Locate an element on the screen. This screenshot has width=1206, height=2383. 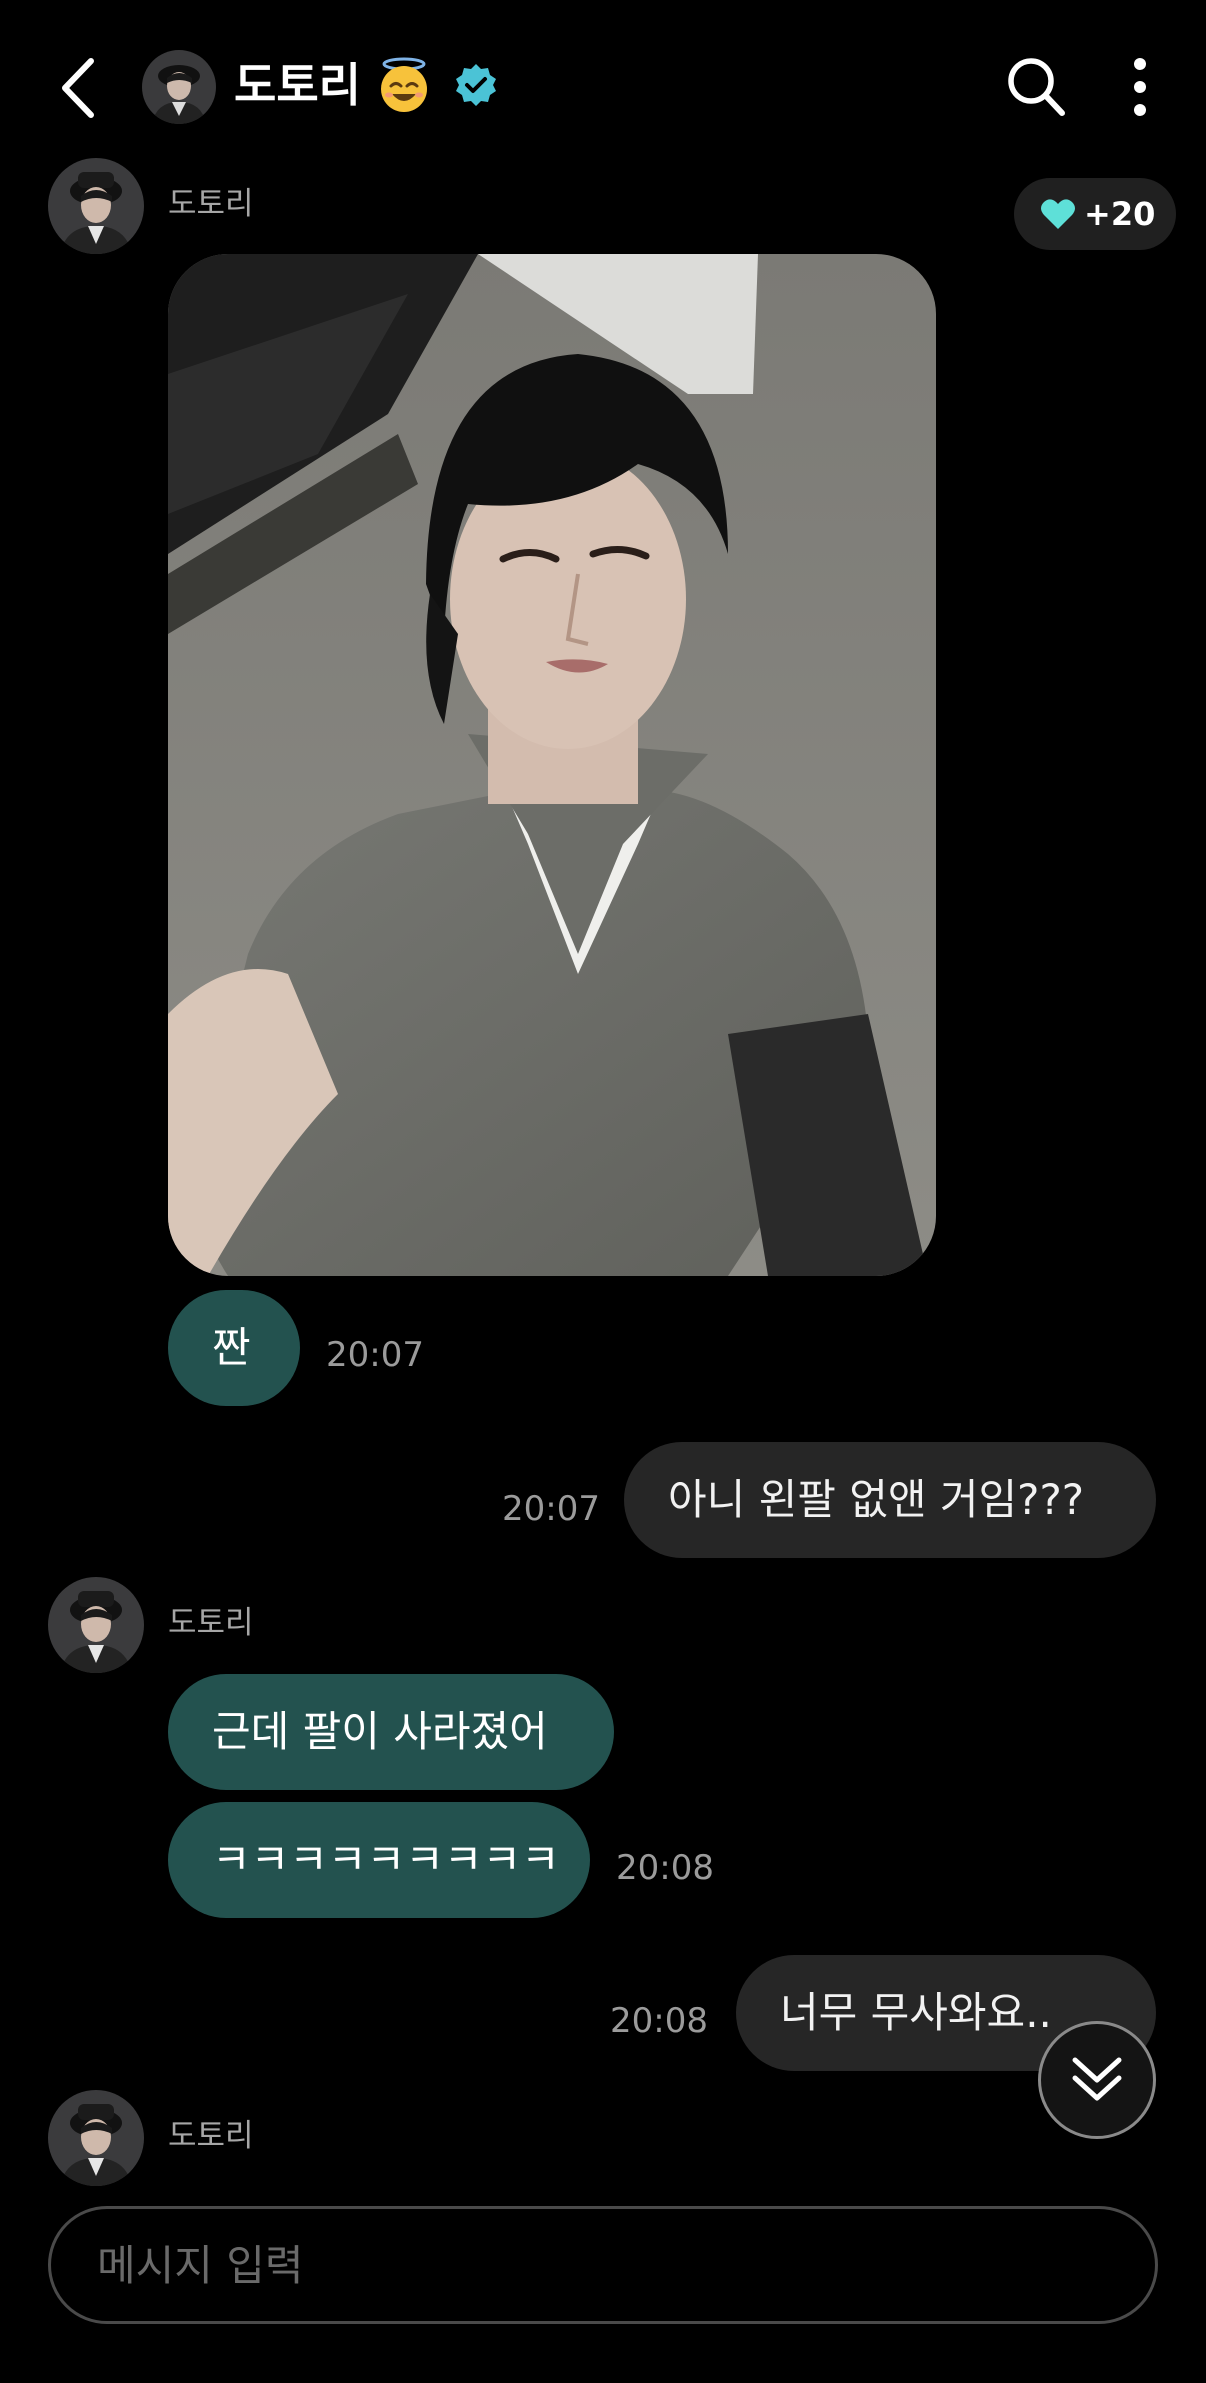
header-avatar is located at coordinates (179, 87).